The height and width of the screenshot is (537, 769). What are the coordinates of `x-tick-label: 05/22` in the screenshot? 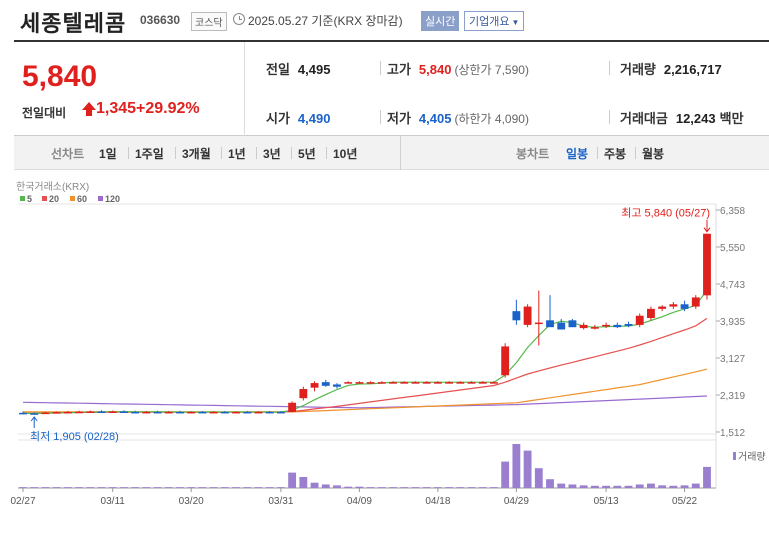 It's located at (684, 501).